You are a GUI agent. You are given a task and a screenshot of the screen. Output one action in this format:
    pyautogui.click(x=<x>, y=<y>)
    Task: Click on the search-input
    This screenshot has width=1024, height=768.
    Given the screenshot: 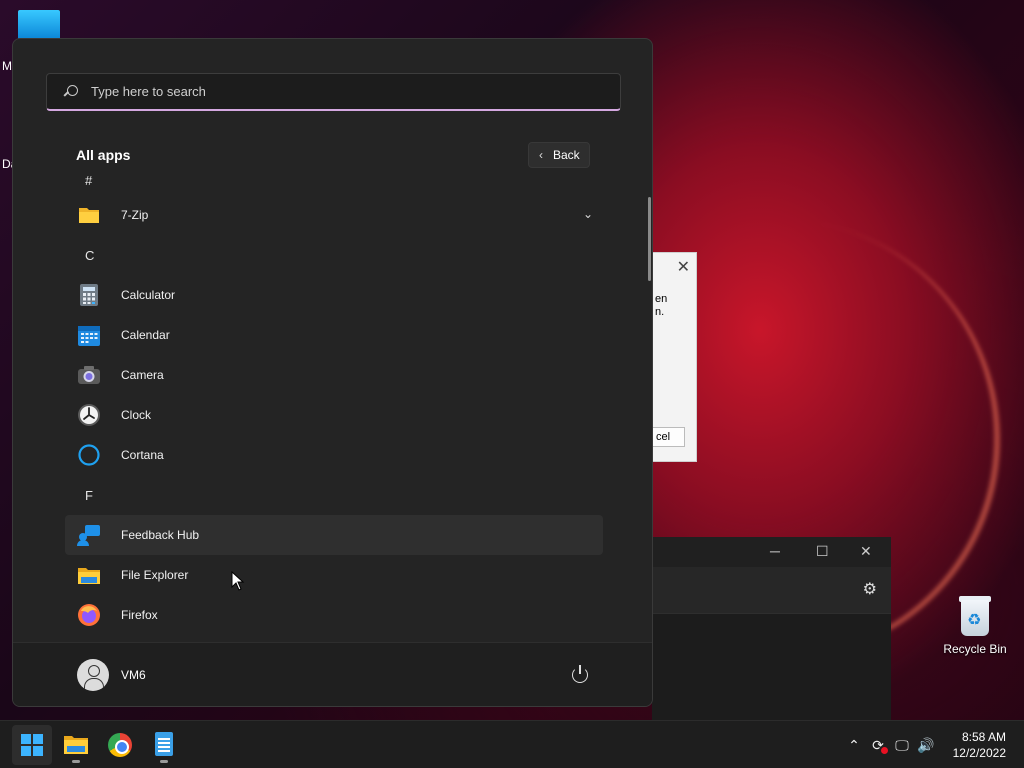 What is the action you would take?
    pyautogui.click(x=341, y=91)
    